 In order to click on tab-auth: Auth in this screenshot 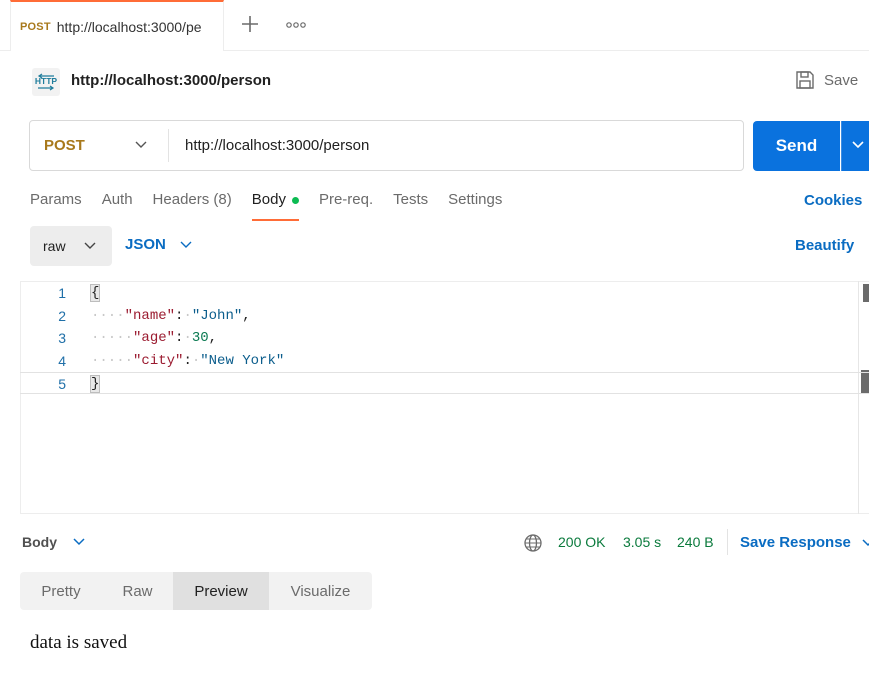, I will do `click(117, 206)`.